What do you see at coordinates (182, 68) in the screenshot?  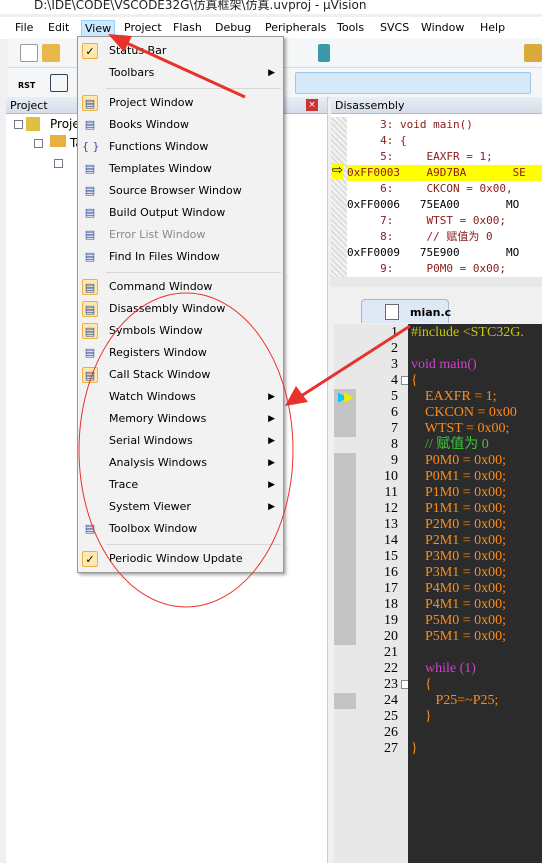 I see `annotation-arrow-view` at bounding box center [182, 68].